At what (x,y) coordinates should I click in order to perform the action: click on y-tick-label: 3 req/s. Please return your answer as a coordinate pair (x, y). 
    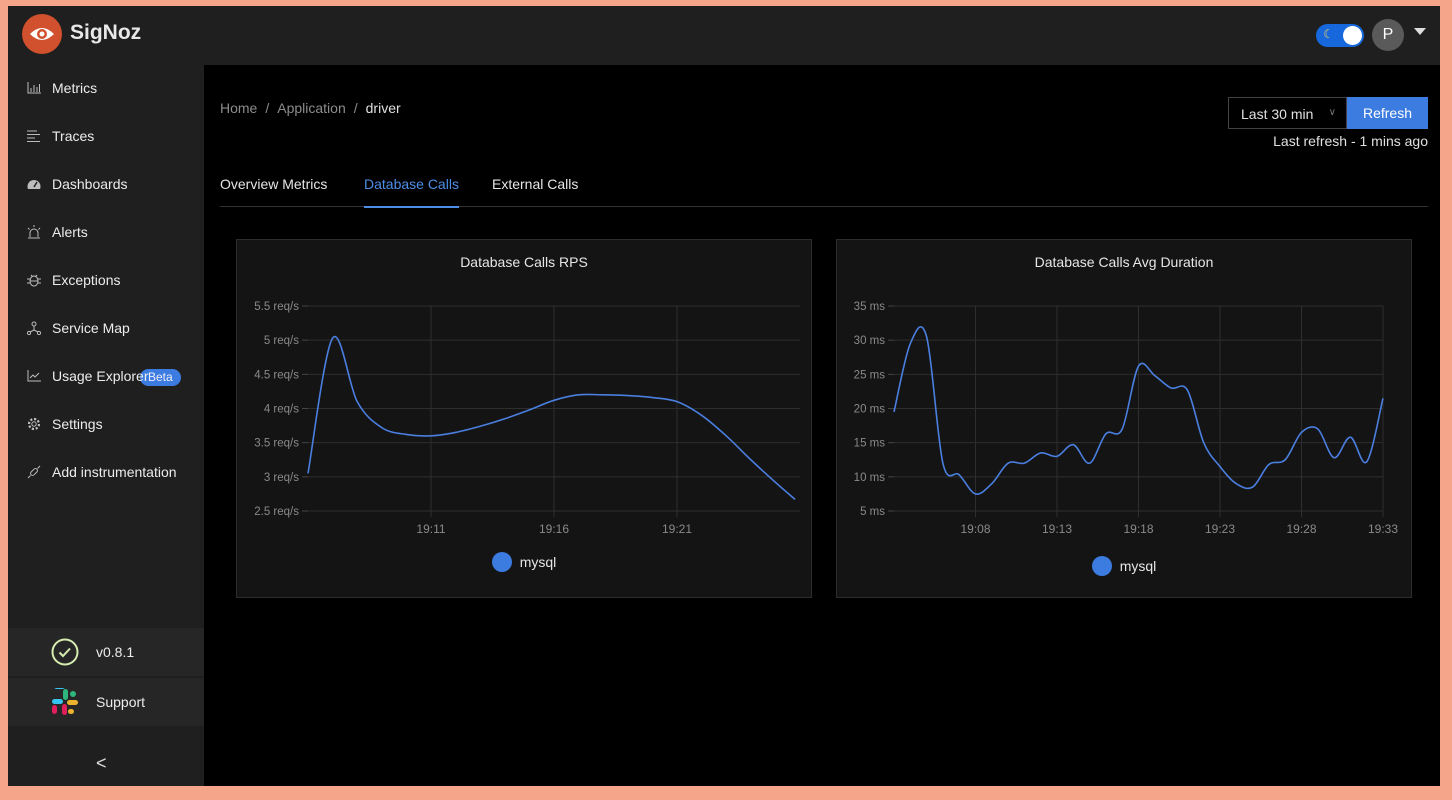
    Looking at the image, I should click on (281, 478).